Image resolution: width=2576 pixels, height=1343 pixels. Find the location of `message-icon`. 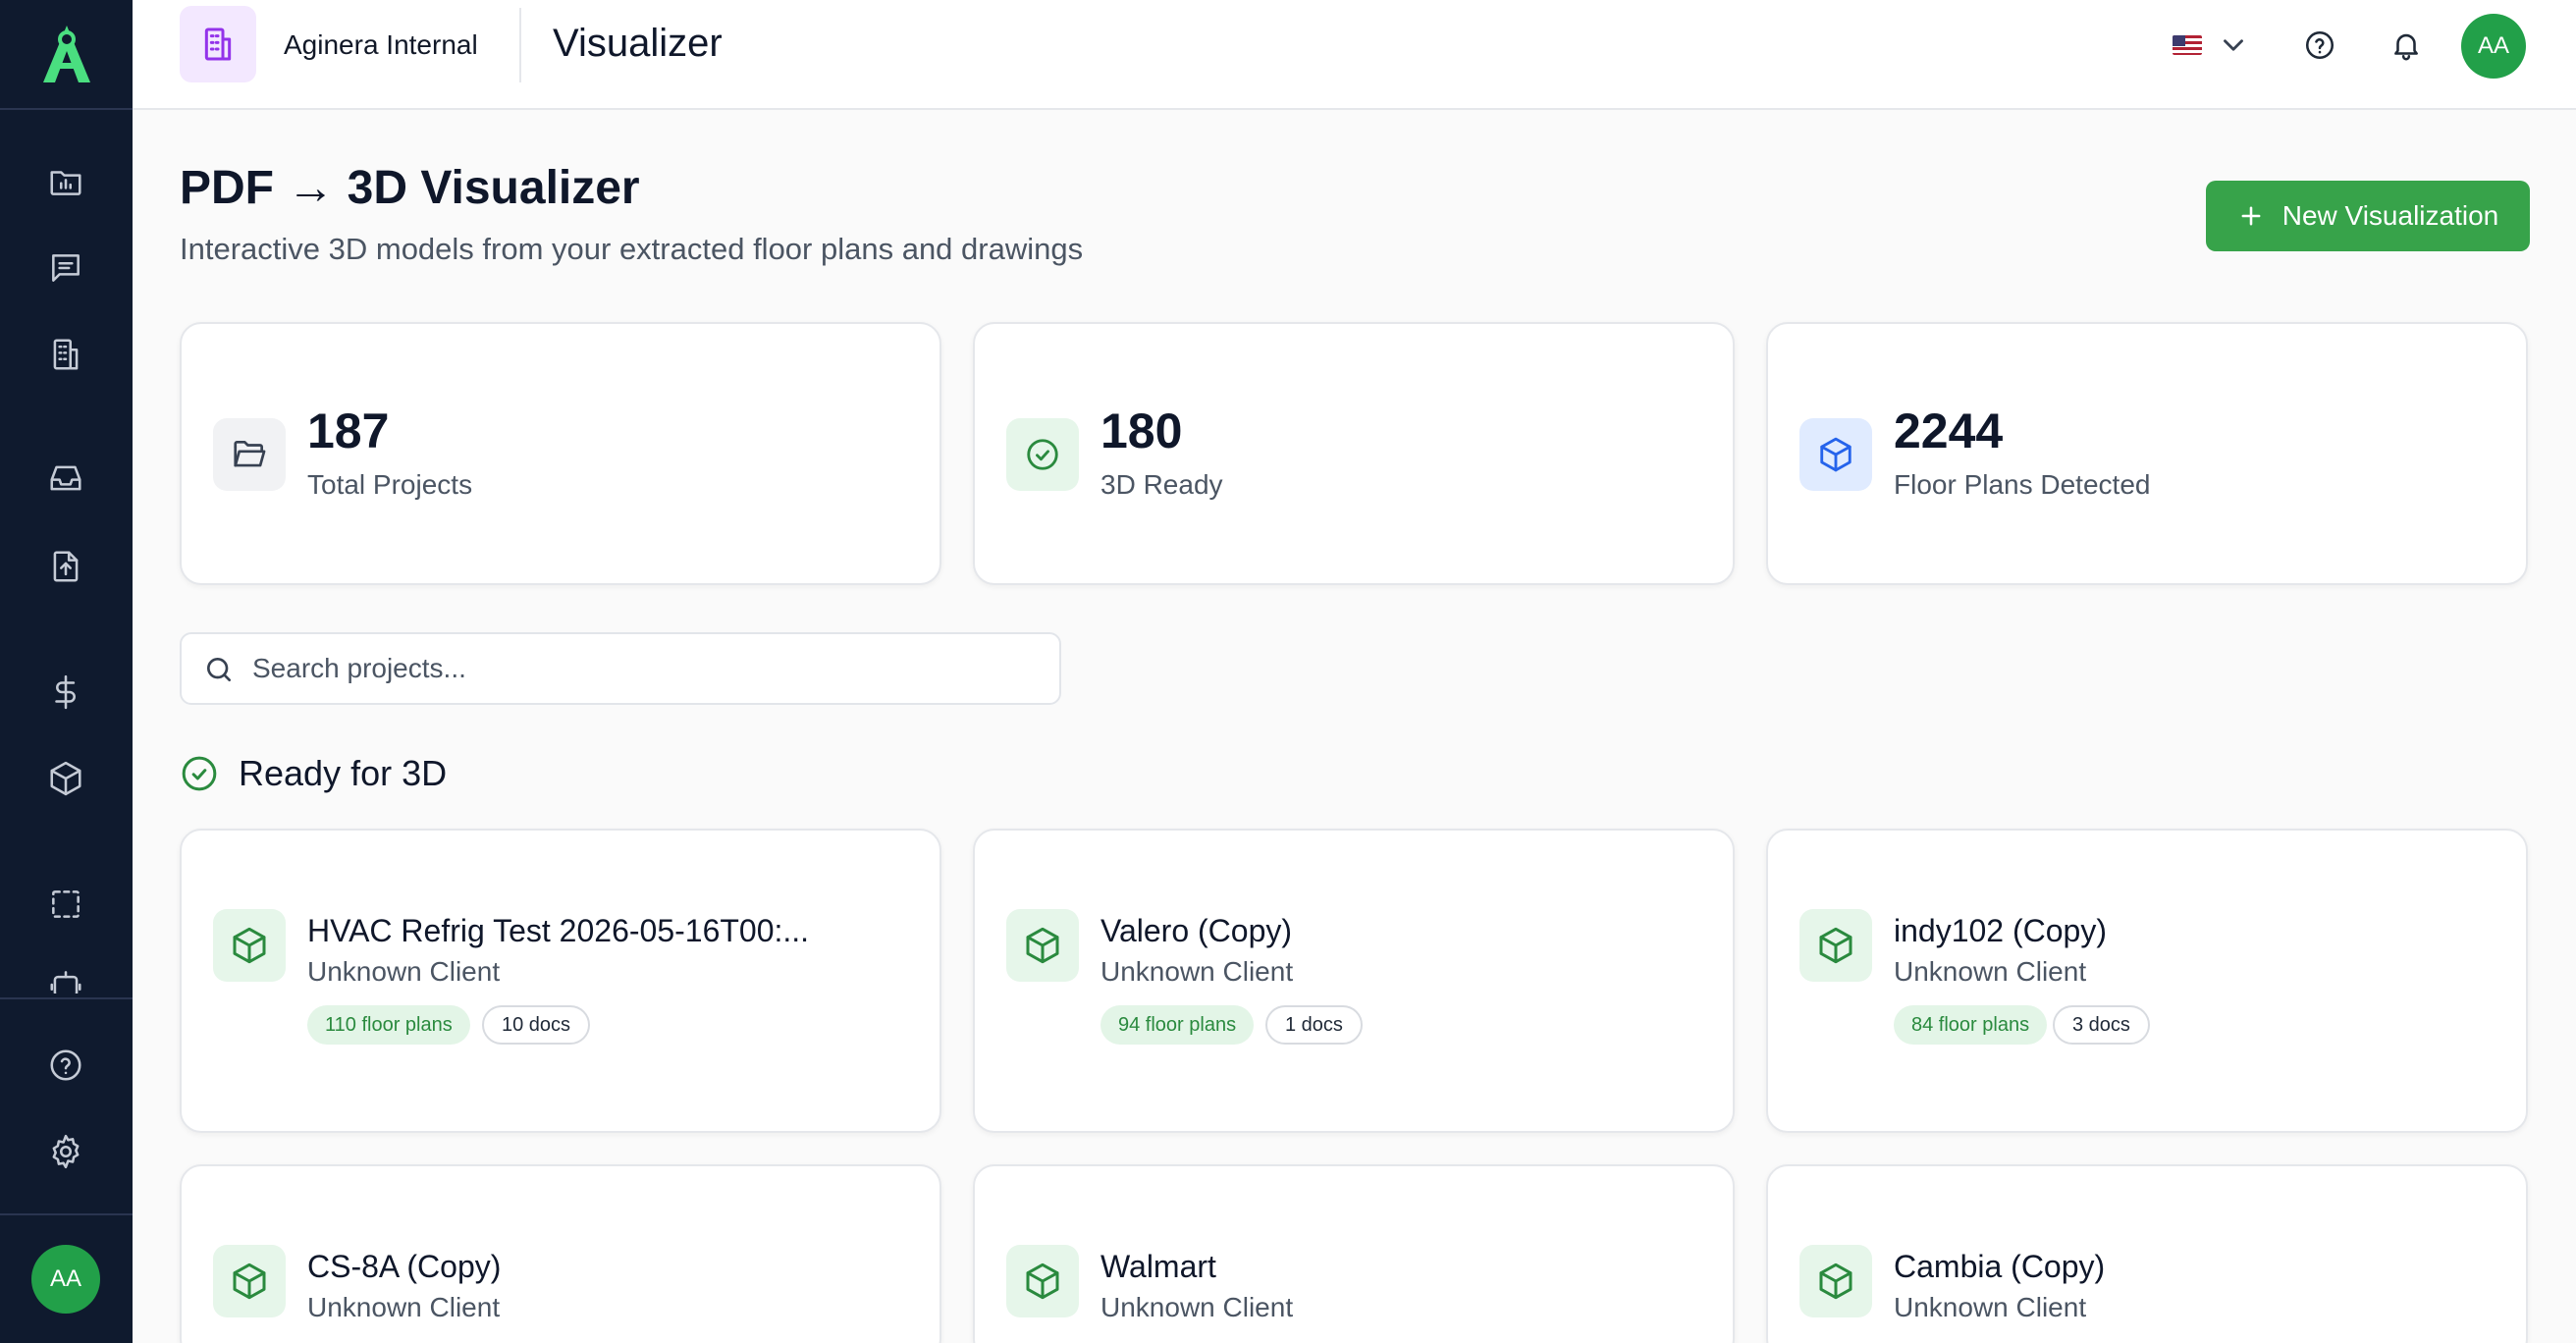

message-icon is located at coordinates (65, 268).